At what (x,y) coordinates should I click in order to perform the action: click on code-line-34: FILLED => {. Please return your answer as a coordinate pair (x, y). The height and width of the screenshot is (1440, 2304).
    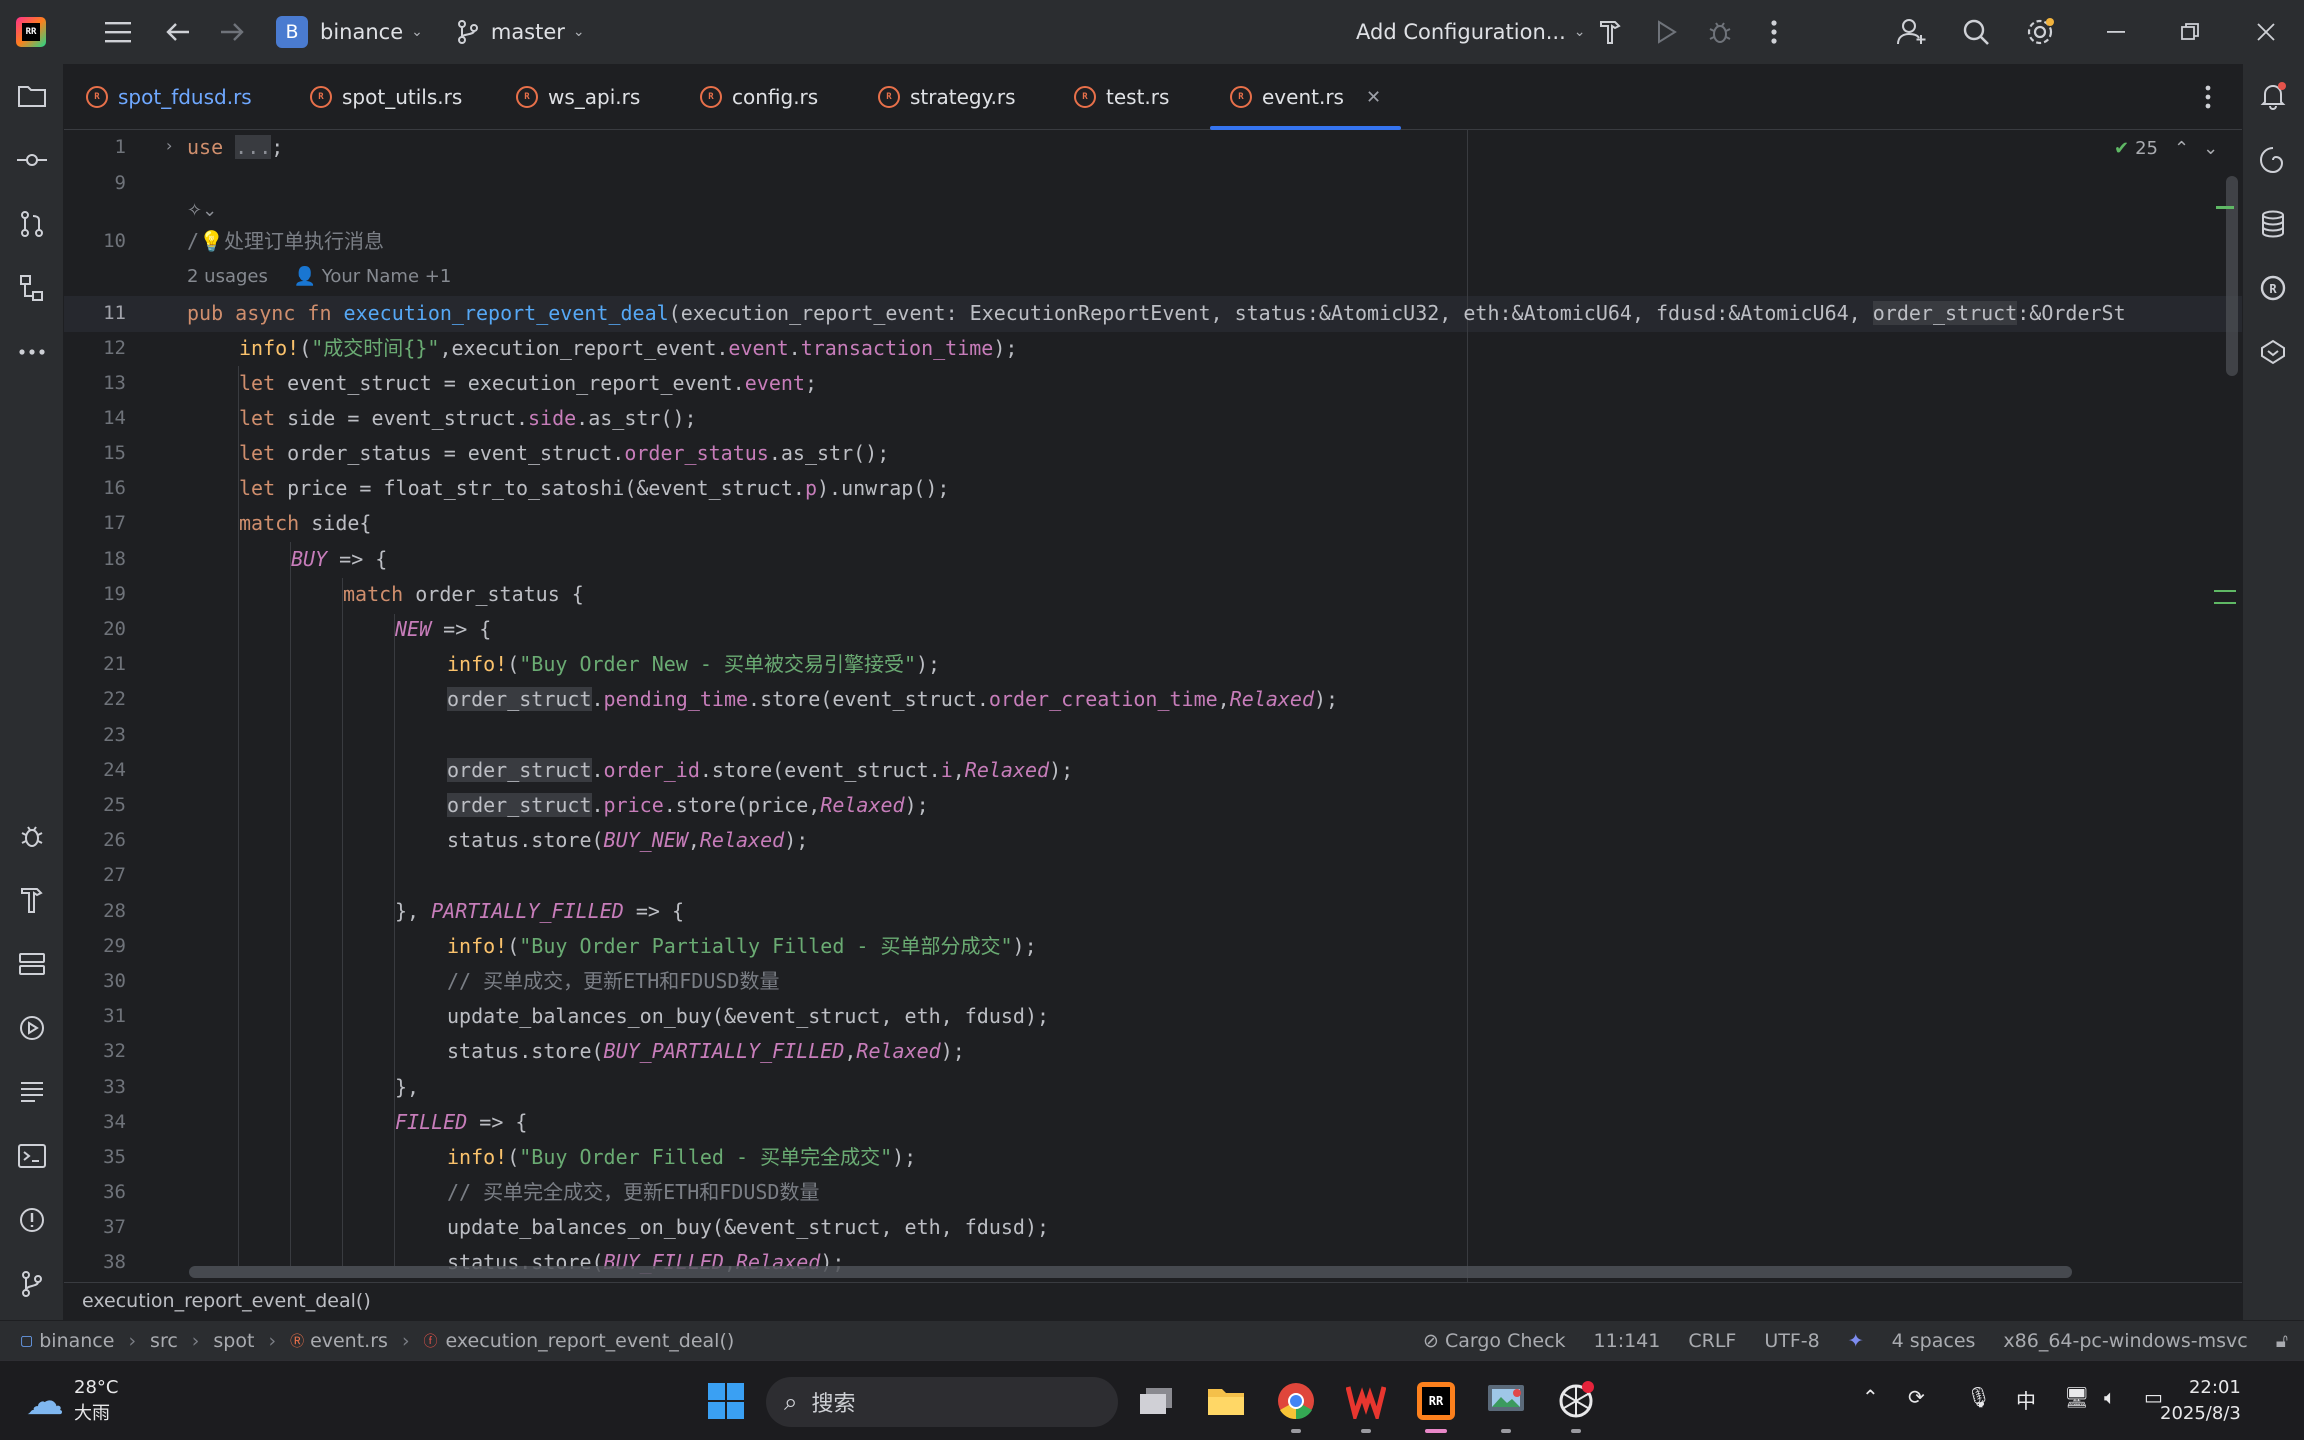
    Looking at the image, I should click on (461, 1122).